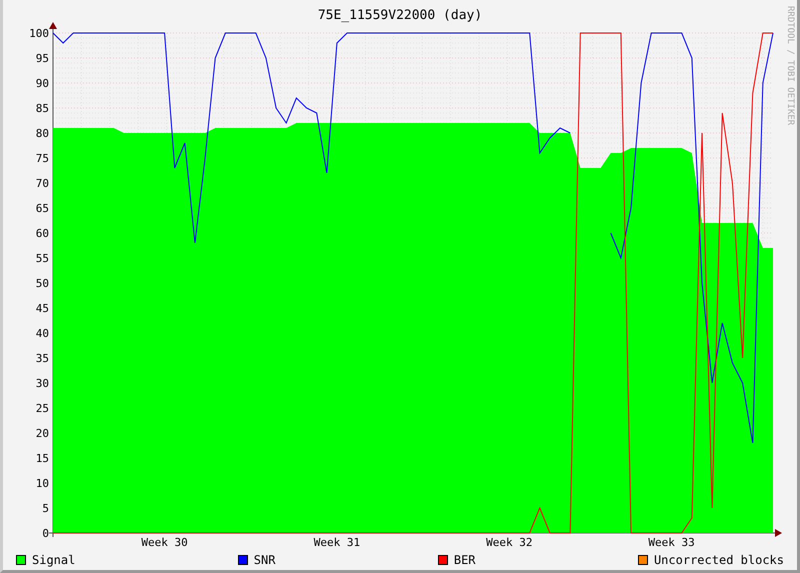 The height and width of the screenshot is (573, 800). Describe the element at coordinates (265, 560) in the screenshot. I see `legend-label: SNR` at that location.